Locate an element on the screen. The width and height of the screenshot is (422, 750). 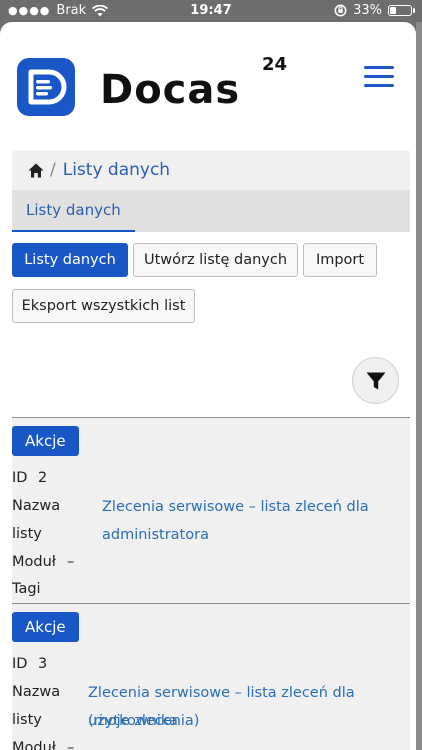
logo-superscript: 24 is located at coordinates (275, 64).